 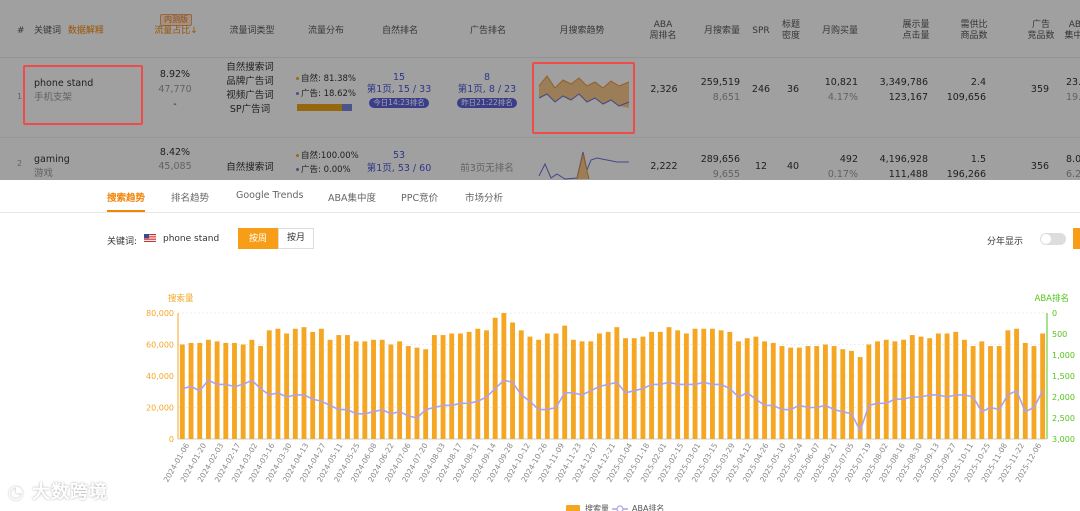 What do you see at coordinates (793, 89) in the screenshot?
I see `row-title-density: 36` at bounding box center [793, 89].